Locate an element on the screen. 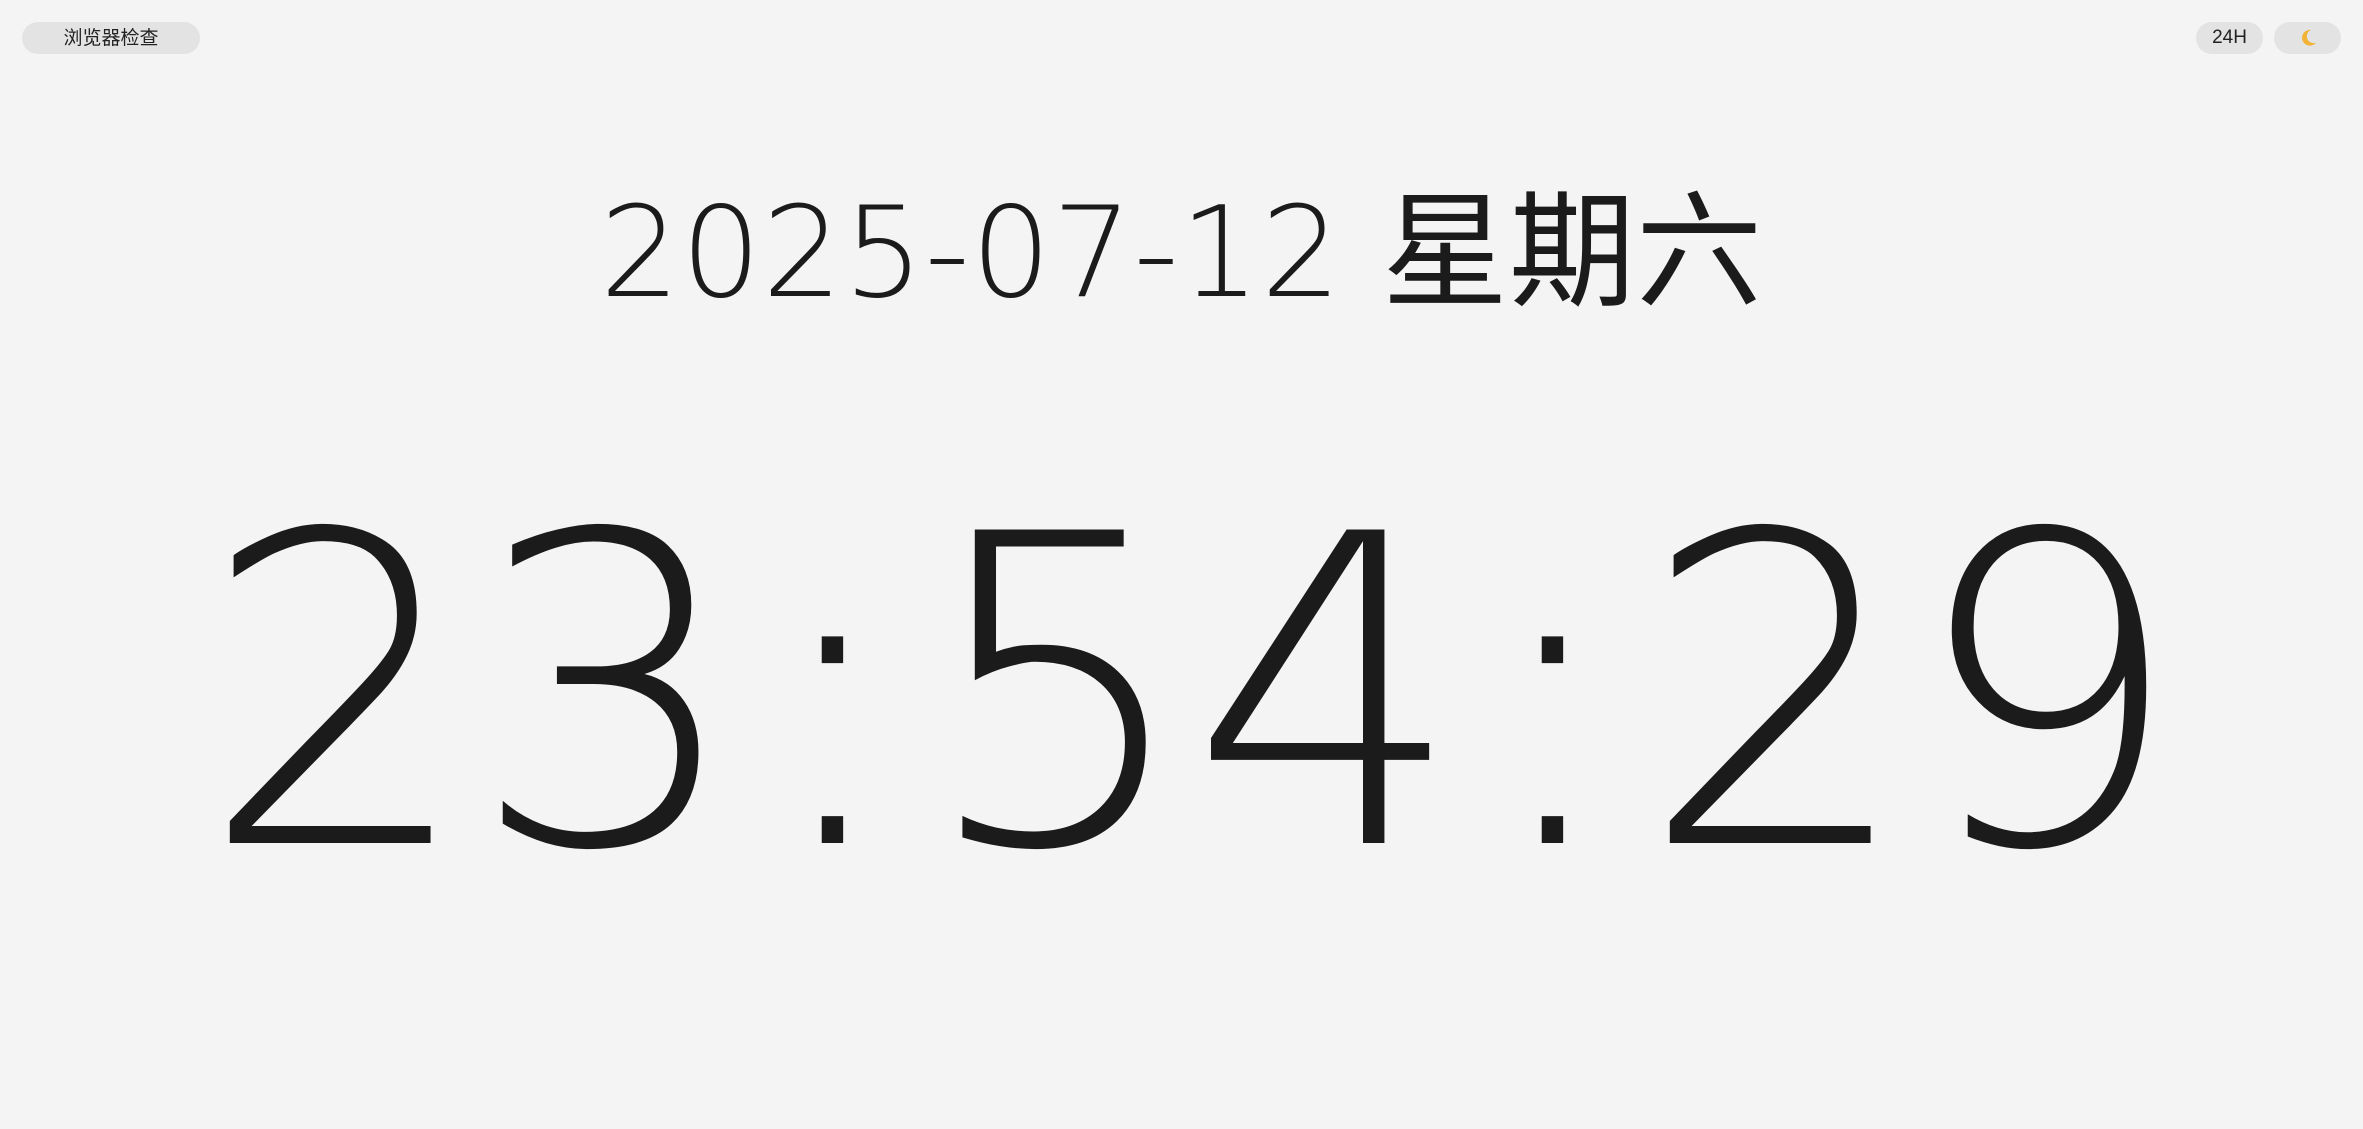 The image size is (2363, 1129). date-value: 2025-07-12 is located at coordinates (971, 252).